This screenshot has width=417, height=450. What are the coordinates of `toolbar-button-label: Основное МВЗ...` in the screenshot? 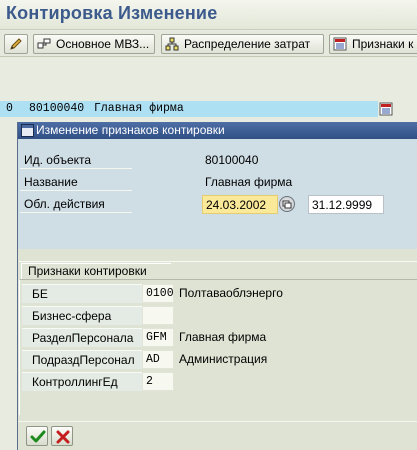 It's located at (103, 44).